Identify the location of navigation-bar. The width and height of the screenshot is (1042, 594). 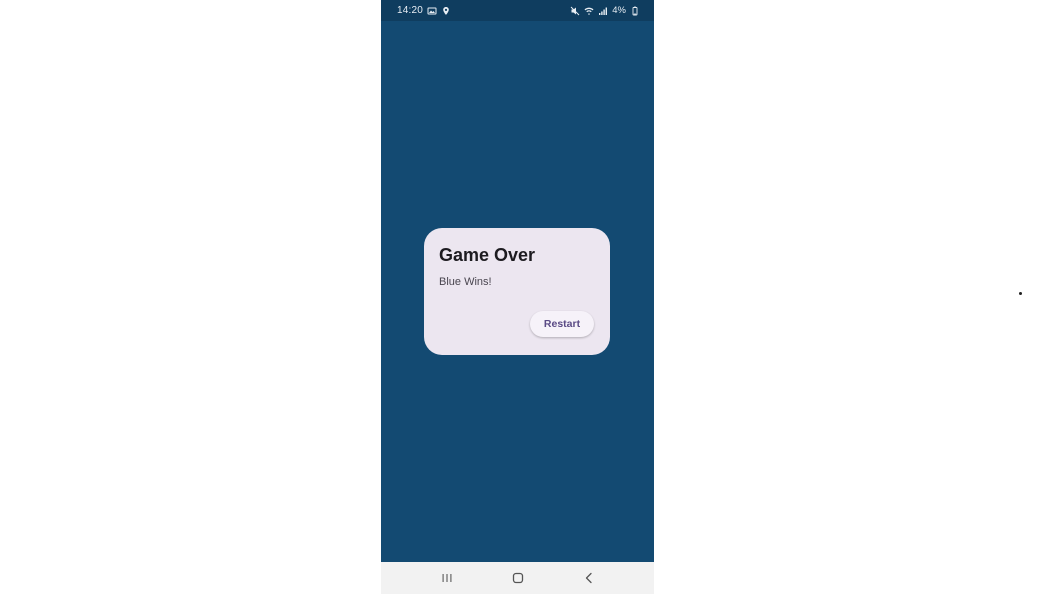
(517, 578).